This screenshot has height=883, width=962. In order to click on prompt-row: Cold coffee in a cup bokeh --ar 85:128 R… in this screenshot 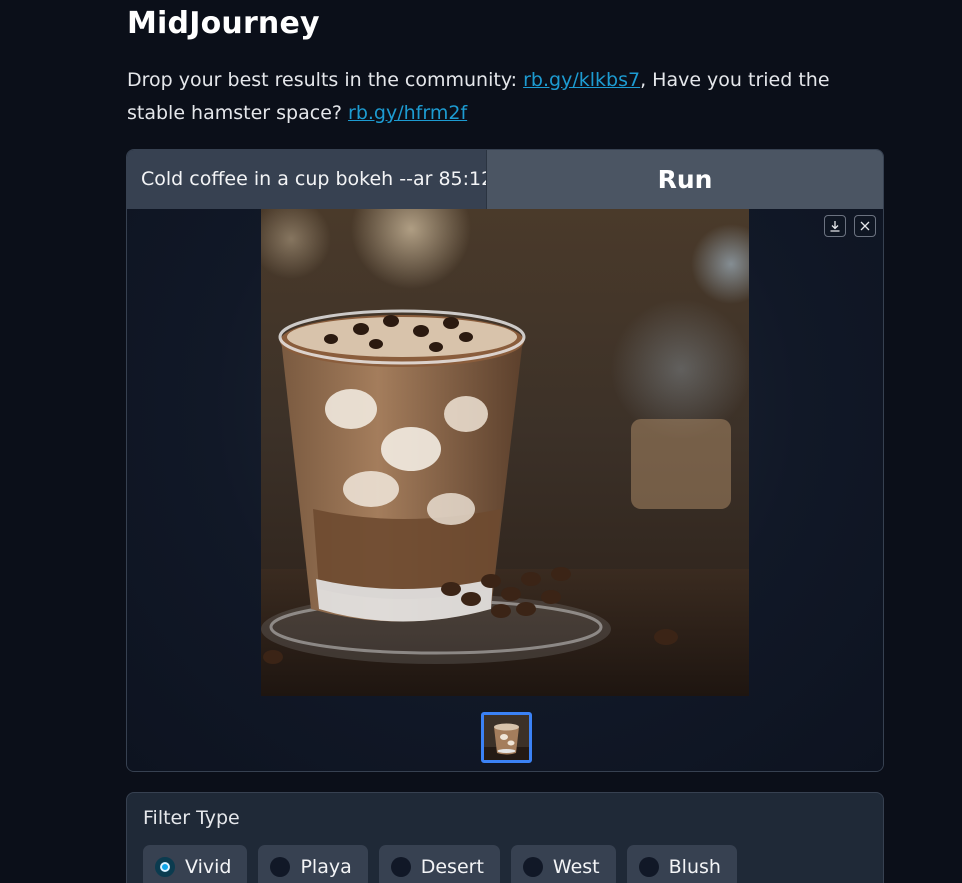, I will do `click(505, 179)`.